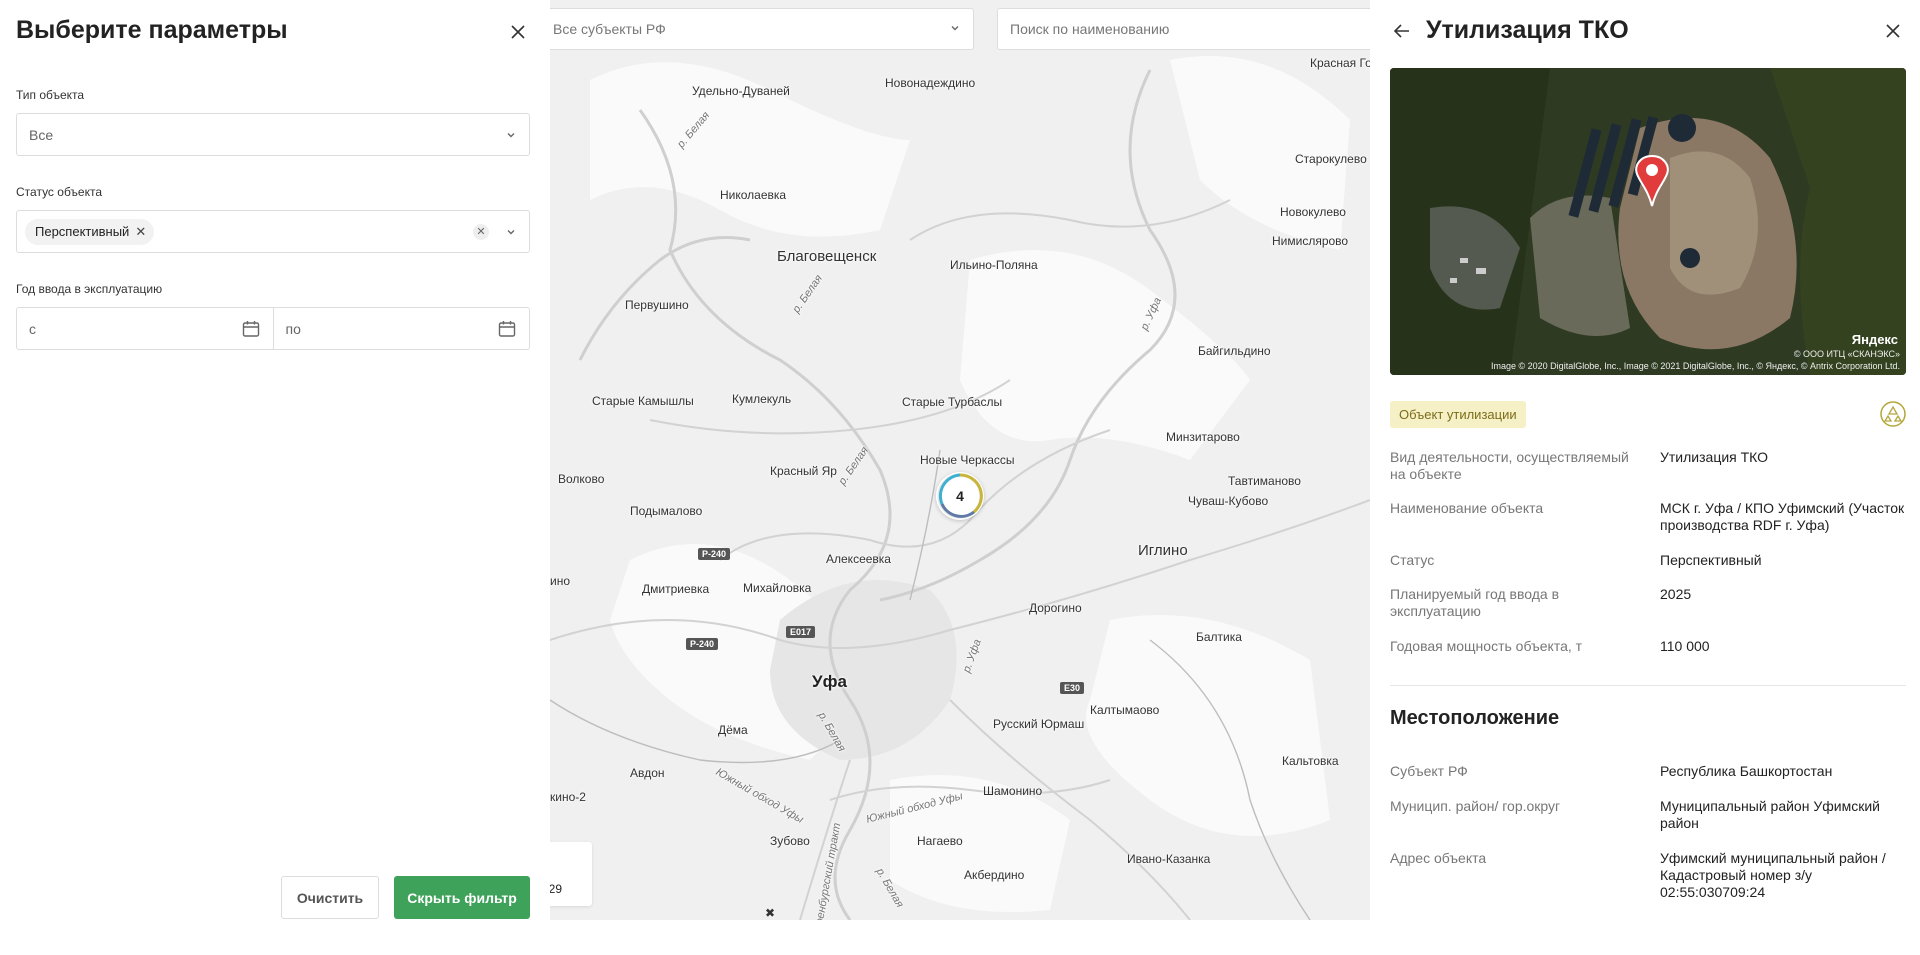 Image resolution: width=1920 pixels, height=955 pixels. Describe the element at coordinates (666, 511) in the screenshot. I see `map-label: Подымалово` at that location.